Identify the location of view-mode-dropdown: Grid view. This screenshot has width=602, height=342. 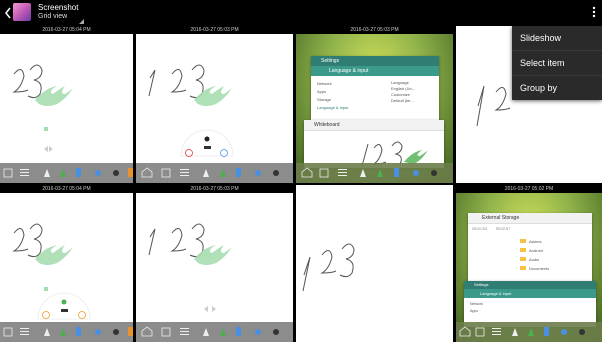
(52, 17).